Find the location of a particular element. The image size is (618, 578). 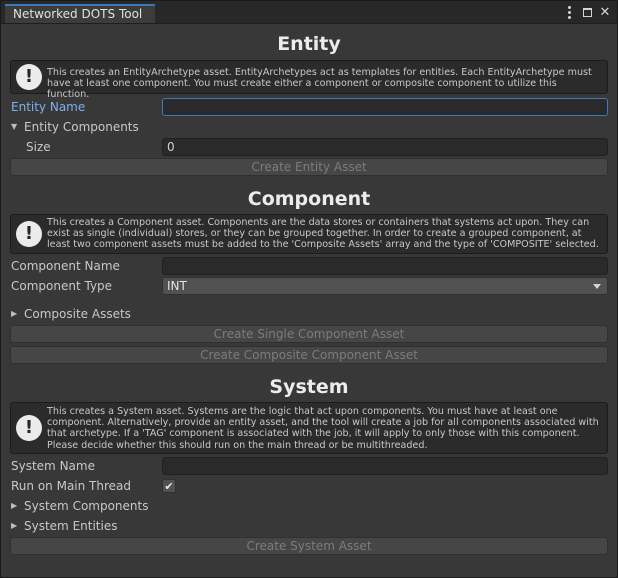

run-on-main-thread-label: Run on Main Thread is located at coordinates (71, 486).